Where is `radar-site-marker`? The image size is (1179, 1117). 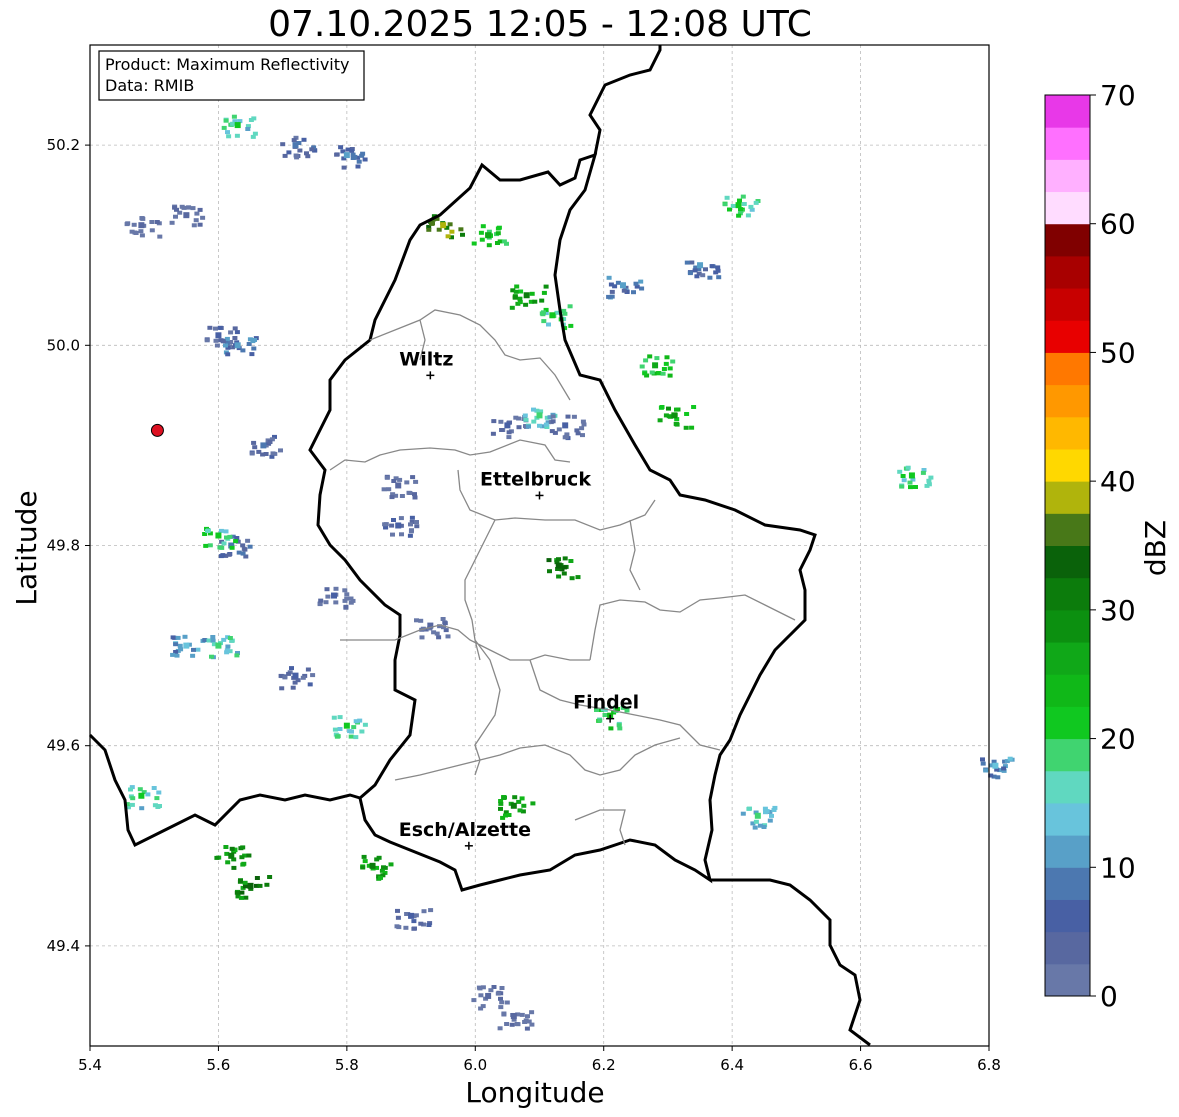 radar-site-marker is located at coordinates (157, 430).